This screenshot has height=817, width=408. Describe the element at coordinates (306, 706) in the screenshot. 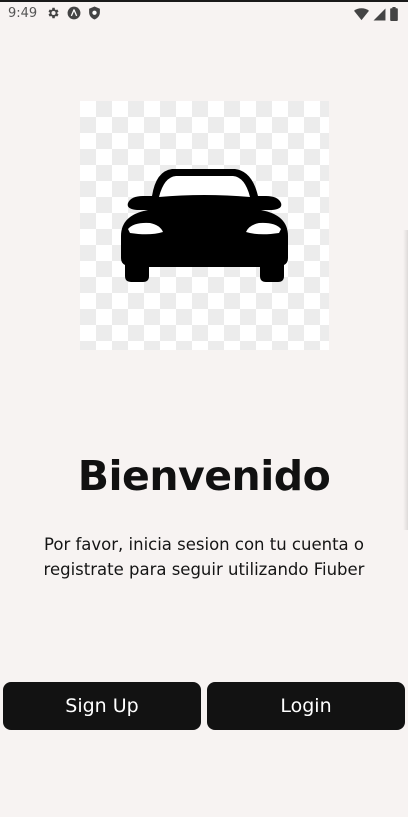

I see `login-button: Login` at that location.